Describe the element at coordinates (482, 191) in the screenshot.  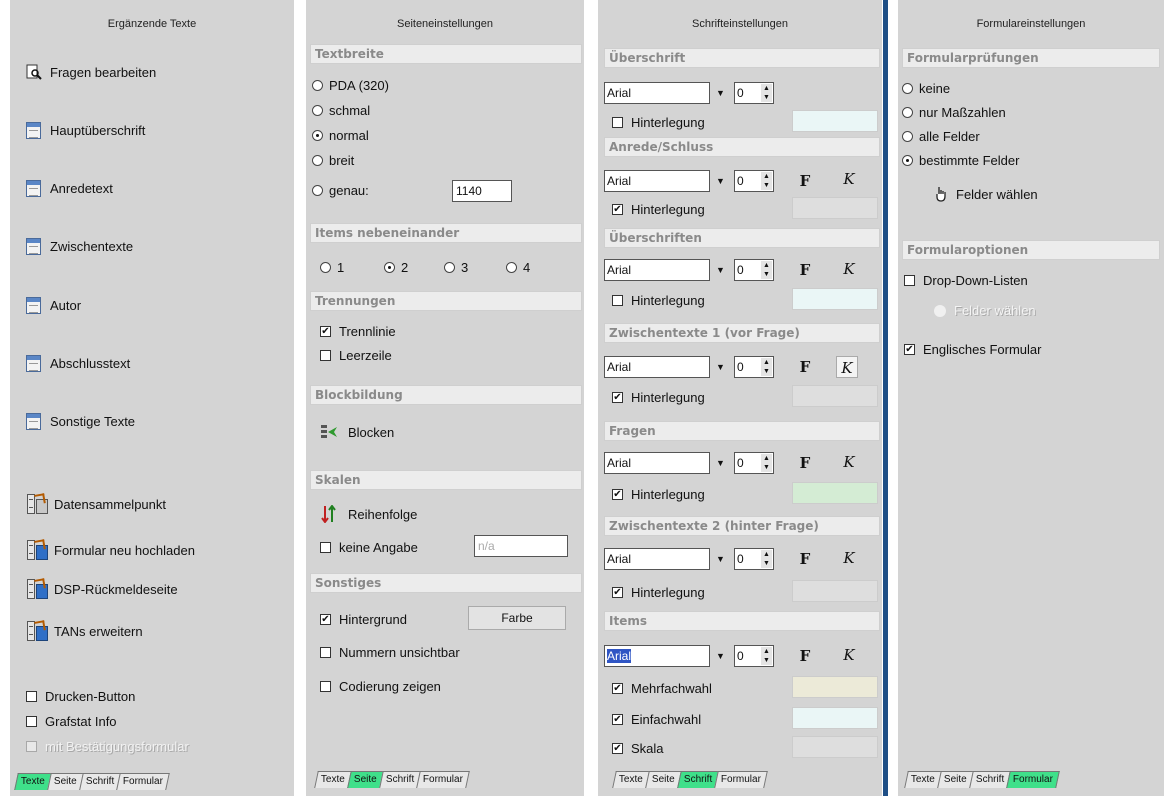
I see `exact-width-input: 1140` at that location.